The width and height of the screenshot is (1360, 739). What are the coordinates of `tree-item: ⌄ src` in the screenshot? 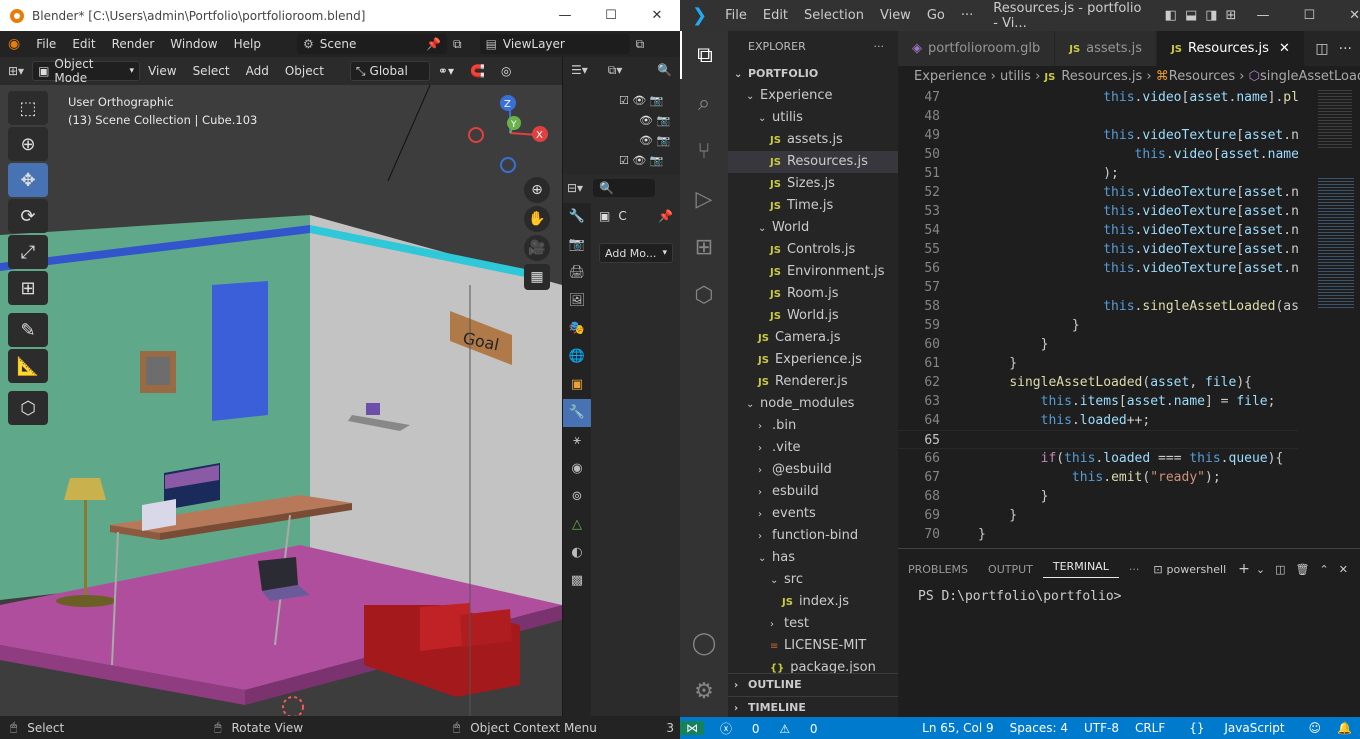 It's located at (813, 580).